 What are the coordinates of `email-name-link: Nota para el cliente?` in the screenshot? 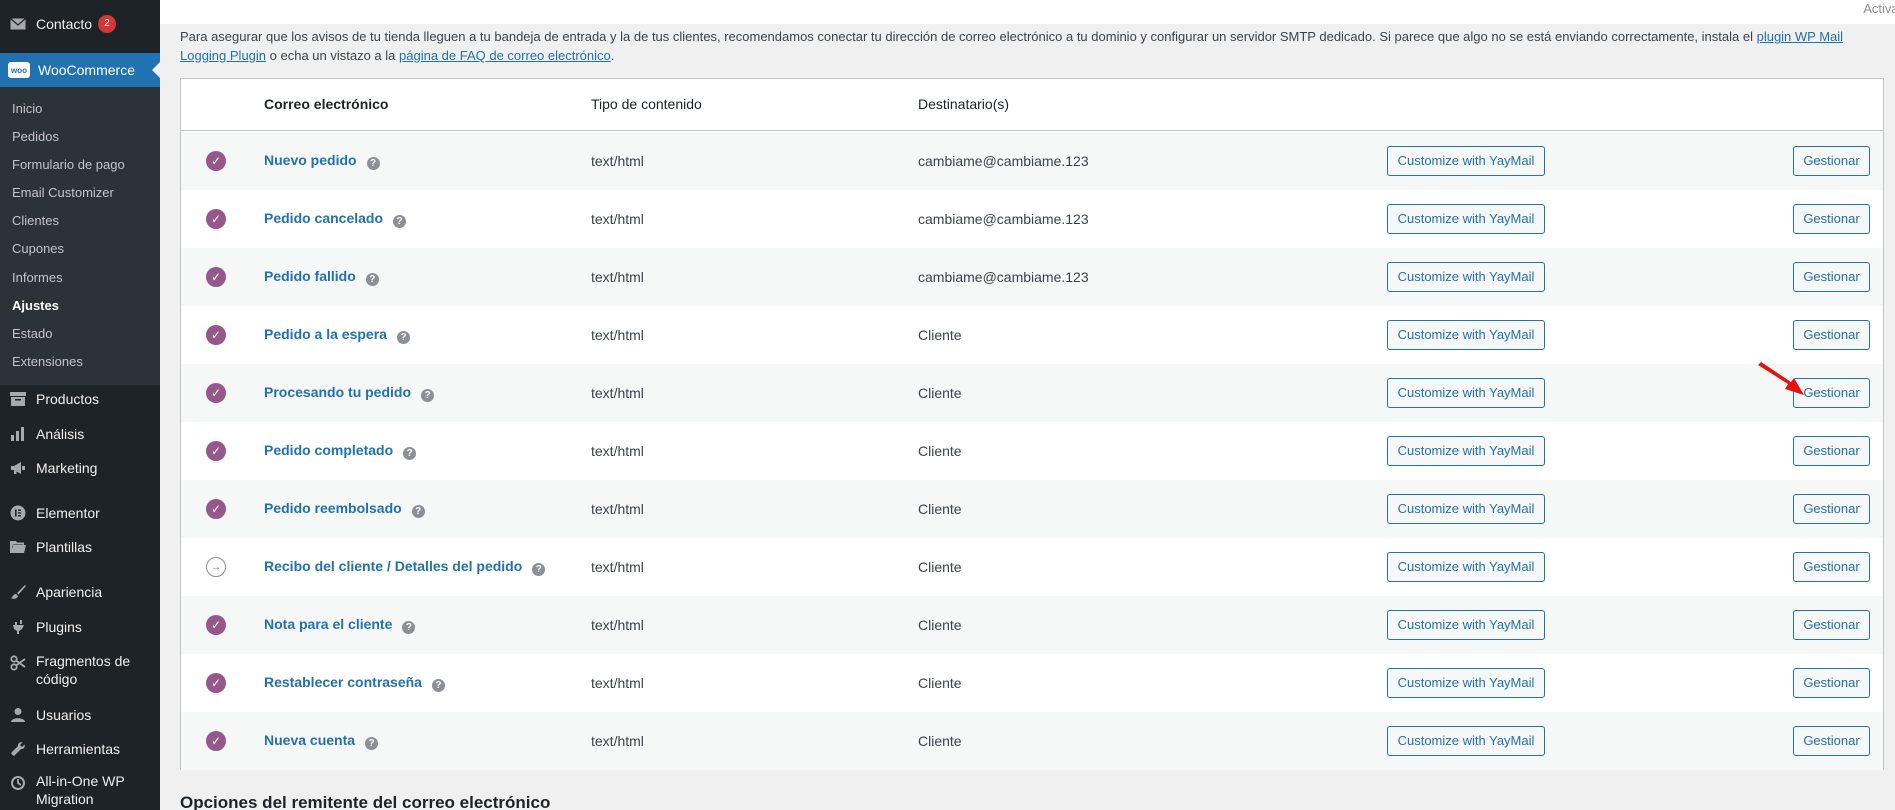 It's located at (340, 625).